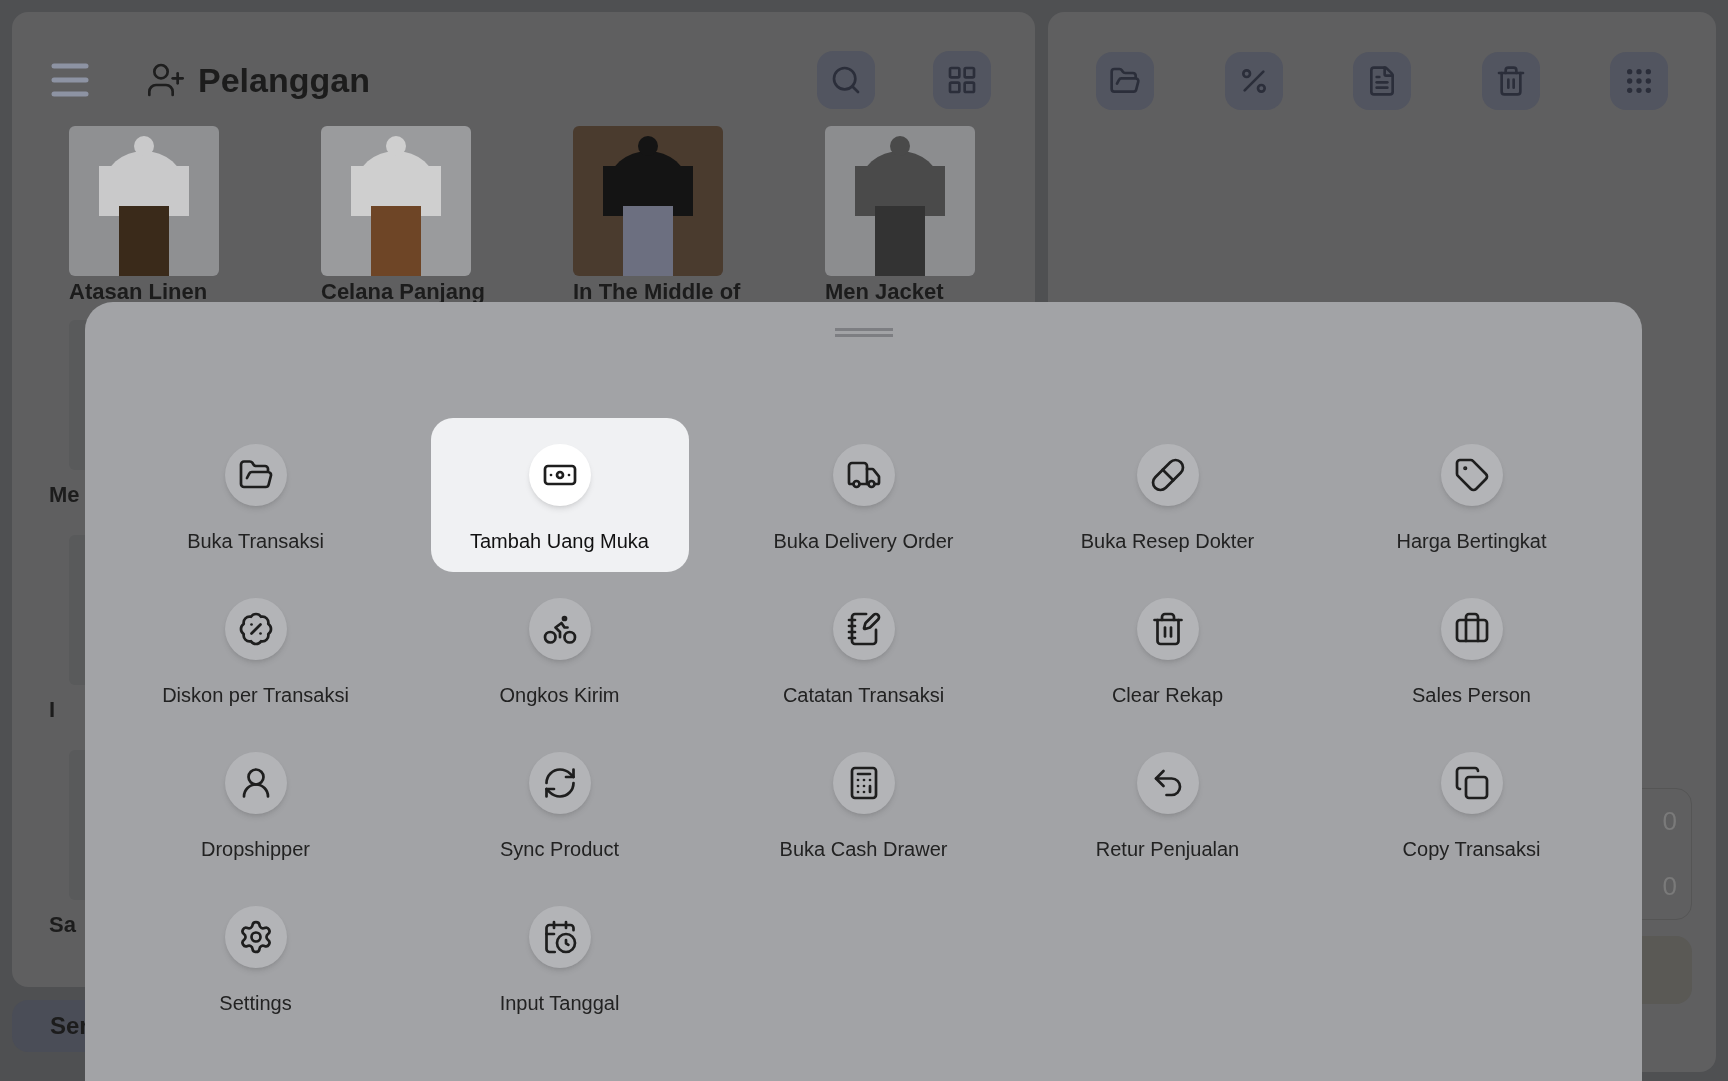  I want to click on menu-item: Input Tanggal, so click(559, 957).